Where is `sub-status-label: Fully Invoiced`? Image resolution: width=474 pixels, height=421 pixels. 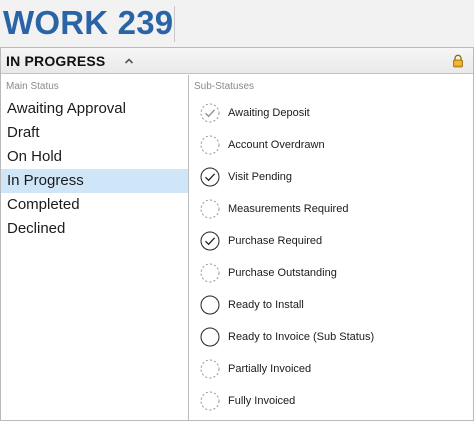 sub-status-label: Fully Invoiced is located at coordinates (262, 401).